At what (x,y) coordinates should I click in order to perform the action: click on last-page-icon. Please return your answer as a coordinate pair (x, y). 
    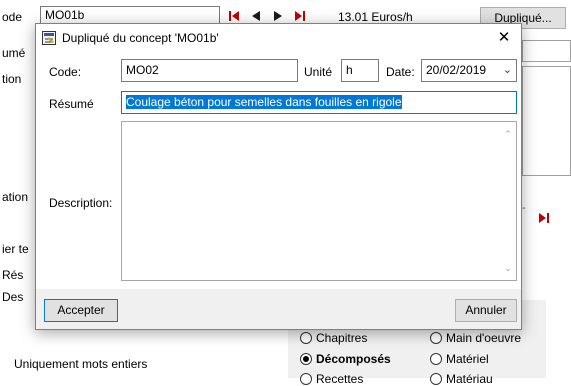
    Looking at the image, I should click on (544, 218).